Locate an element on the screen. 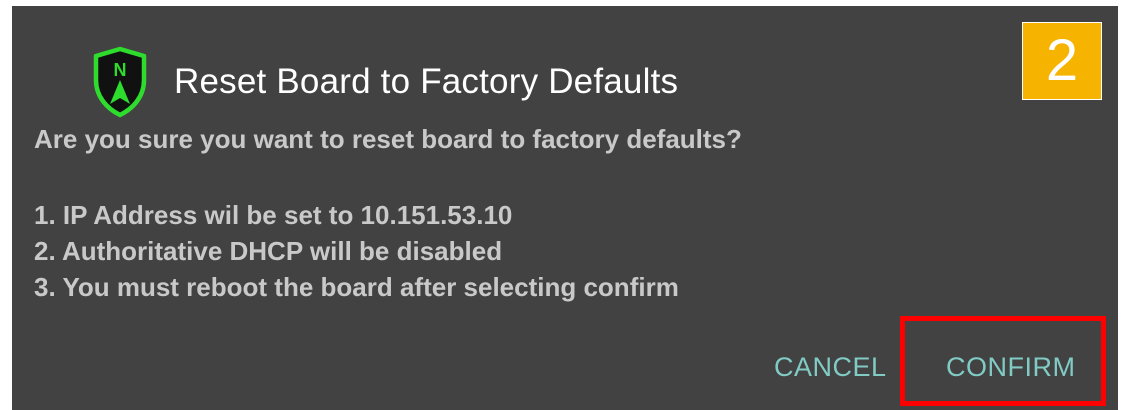 The width and height of the screenshot is (1122, 410). step-number-badge: 2 is located at coordinates (1062, 61).